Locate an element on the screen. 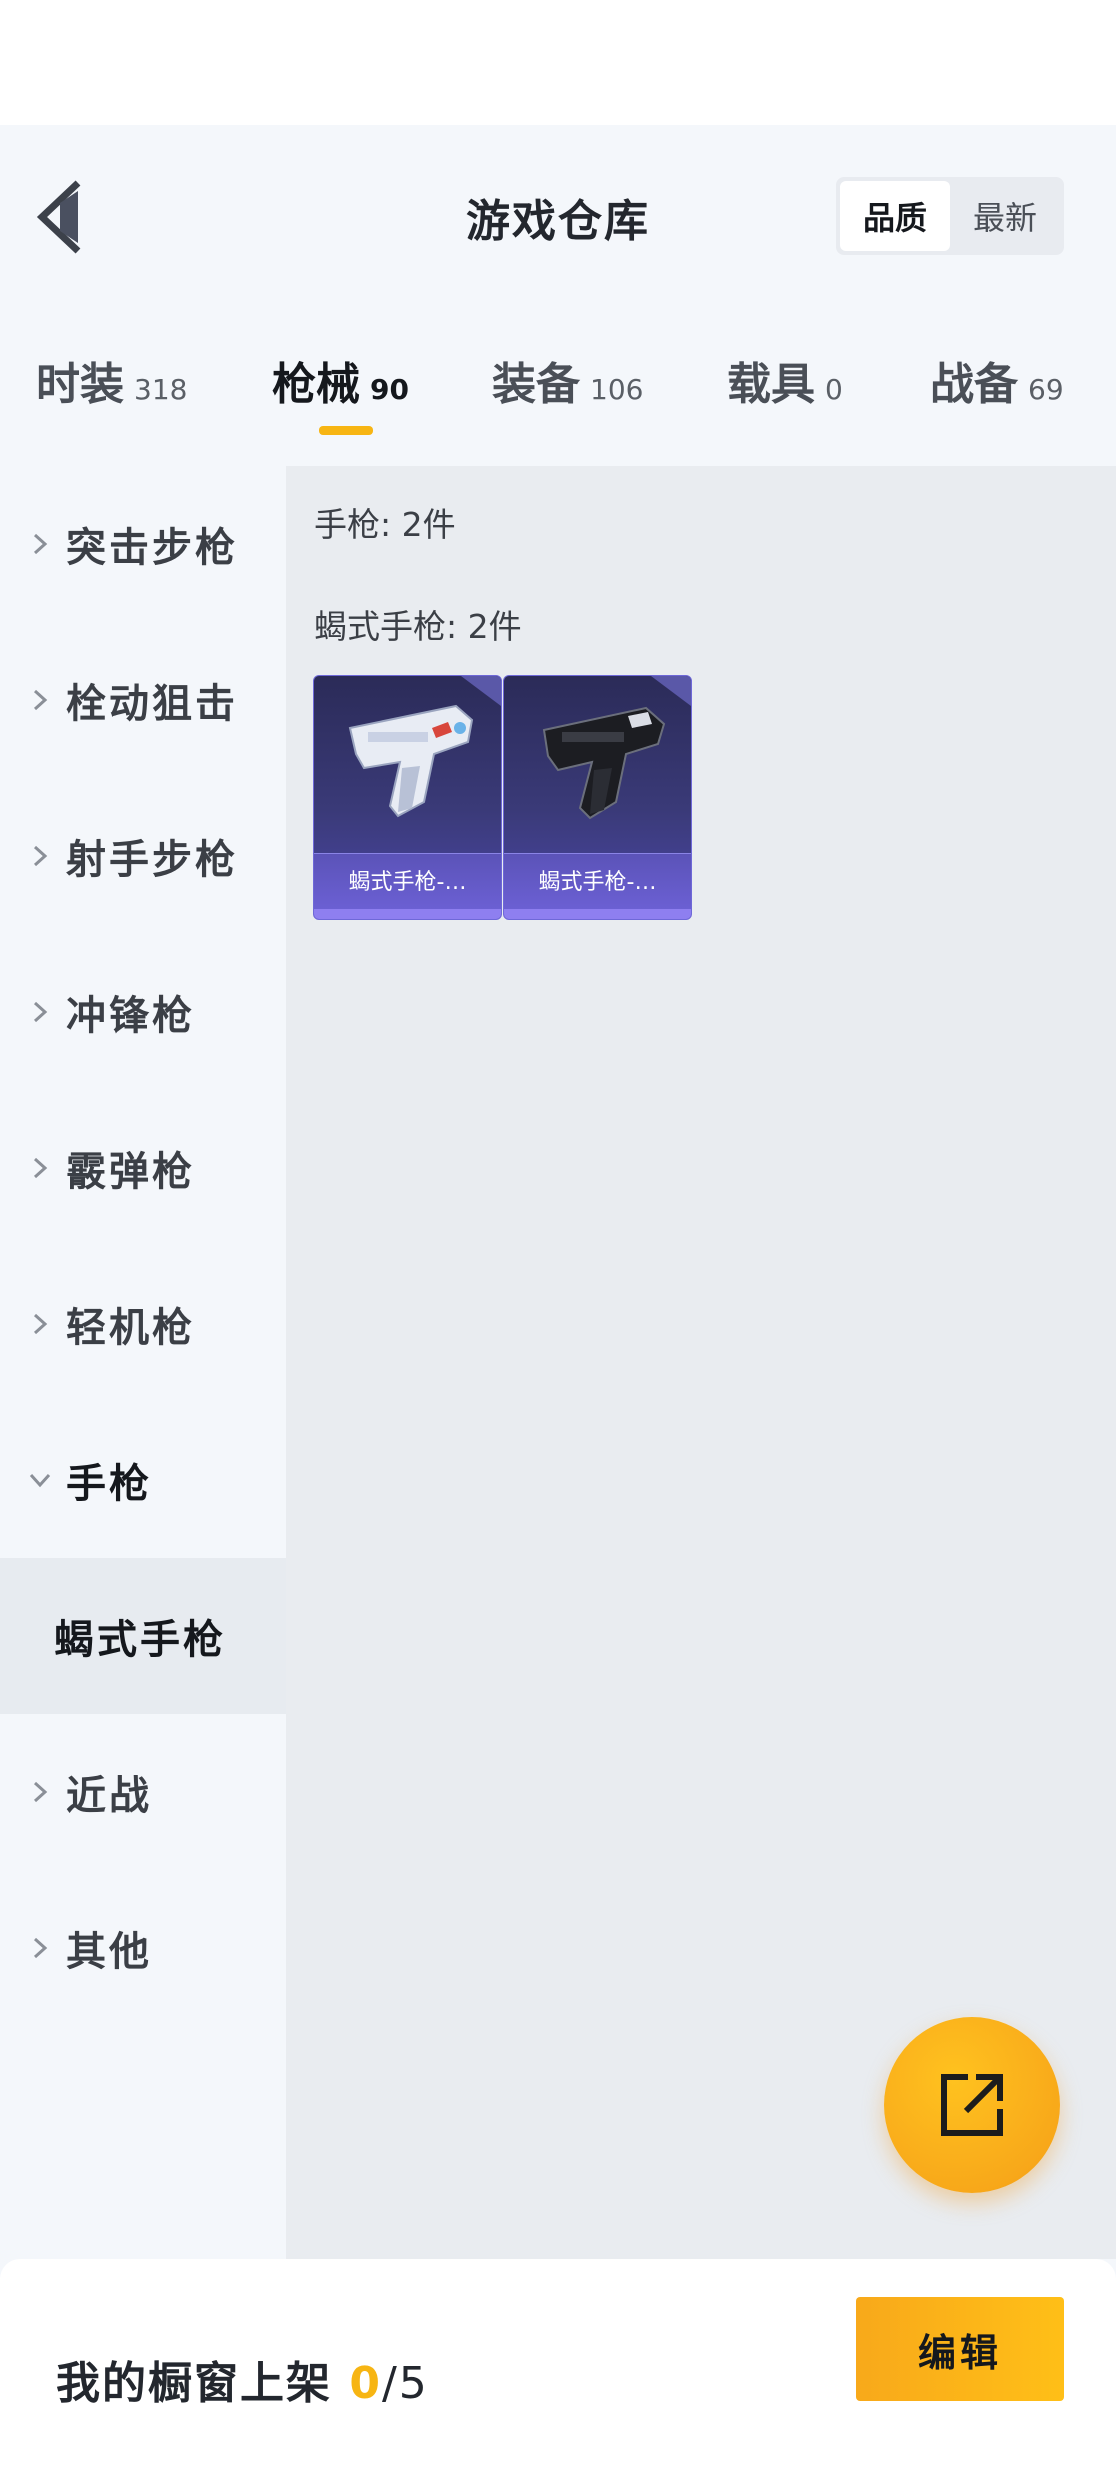 The width and height of the screenshot is (1116, 2484). sidebar-item-lmg: 轻机枪 is located at coordinates (143, 1324).